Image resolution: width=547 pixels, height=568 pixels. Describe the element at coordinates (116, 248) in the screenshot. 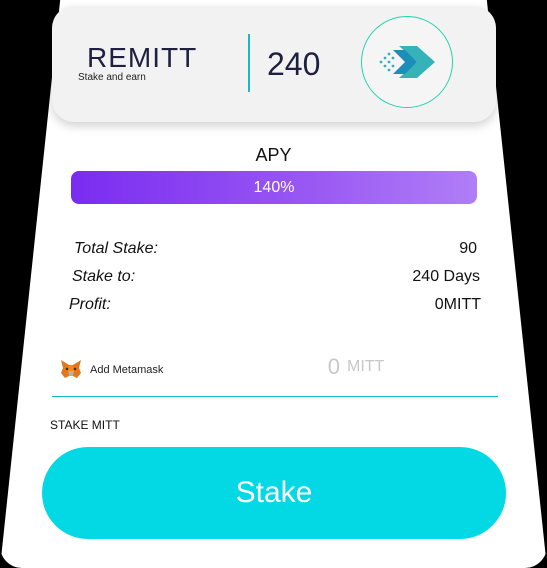

I see `total-stake-label: Total Stake:` at that location.